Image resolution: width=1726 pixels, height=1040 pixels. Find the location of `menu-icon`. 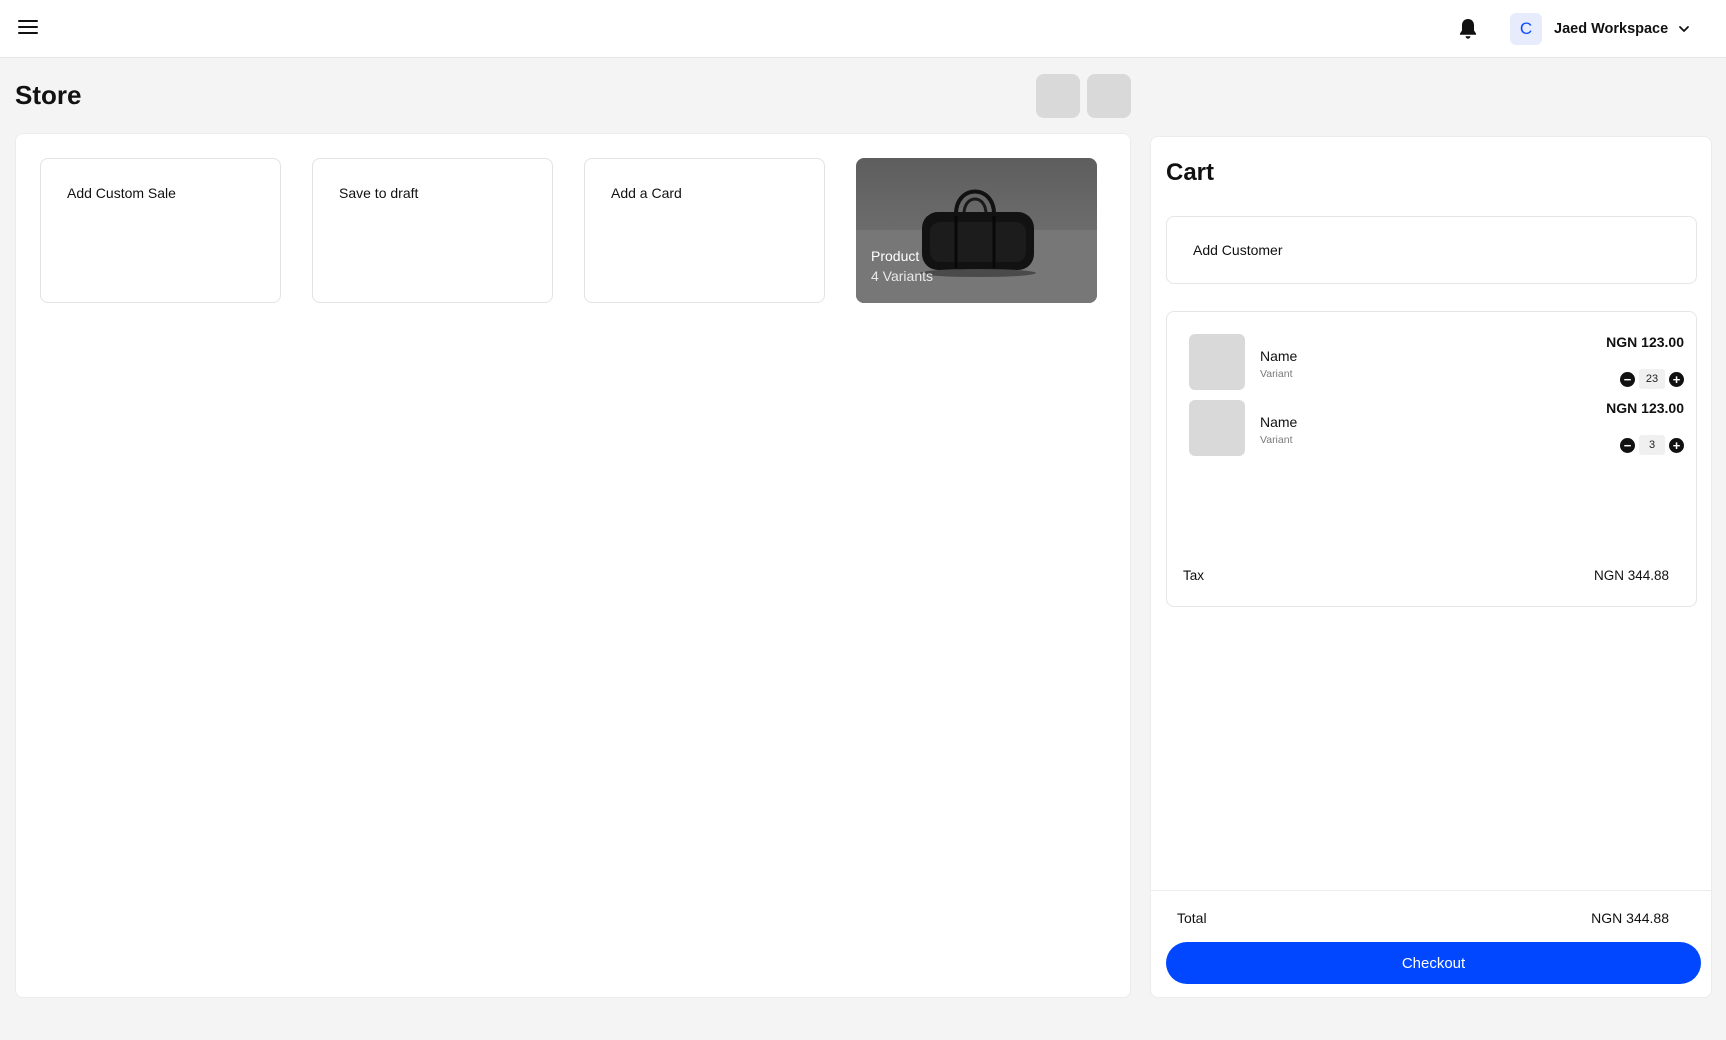

menu-icon is located at coordinates (28, 28).